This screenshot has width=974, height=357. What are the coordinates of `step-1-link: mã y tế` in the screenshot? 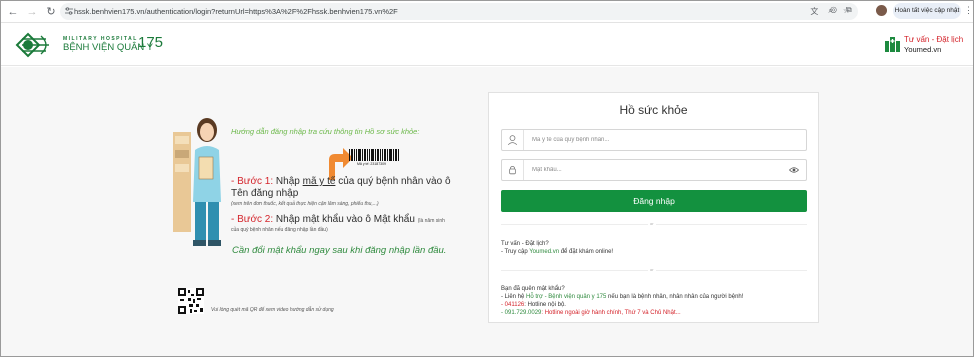 It's located at (319, 181).